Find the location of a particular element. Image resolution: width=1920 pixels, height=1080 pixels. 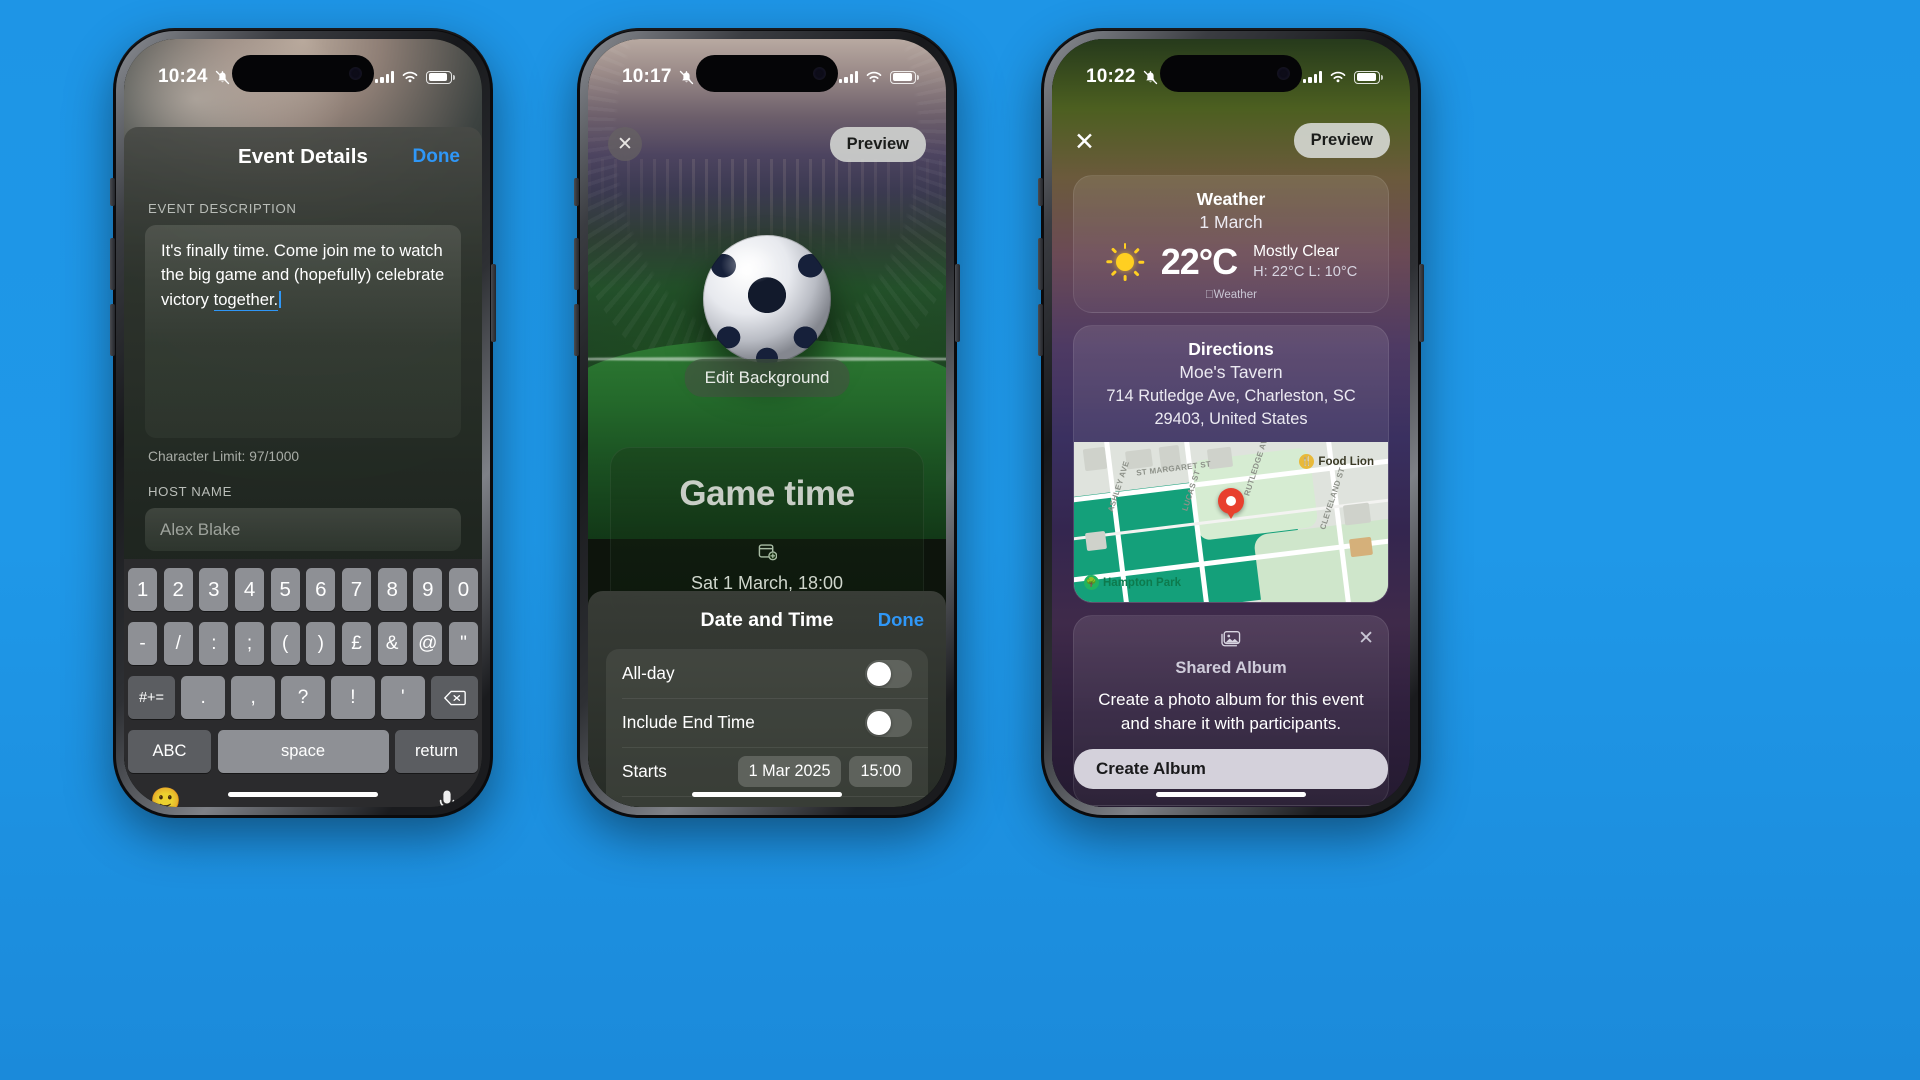

key-paren-close: ) is located at coordinates (321, 643).